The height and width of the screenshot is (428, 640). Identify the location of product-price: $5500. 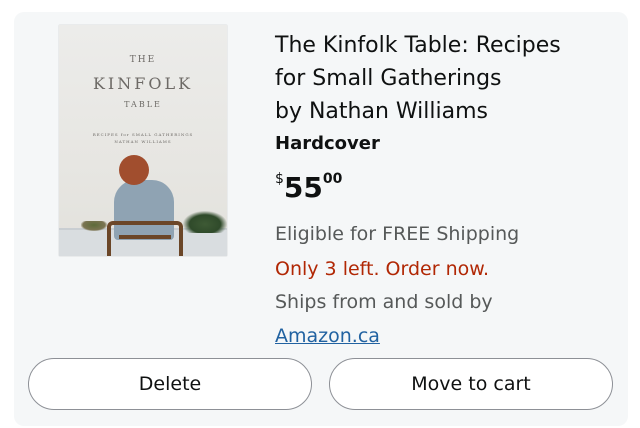
(308, 187).